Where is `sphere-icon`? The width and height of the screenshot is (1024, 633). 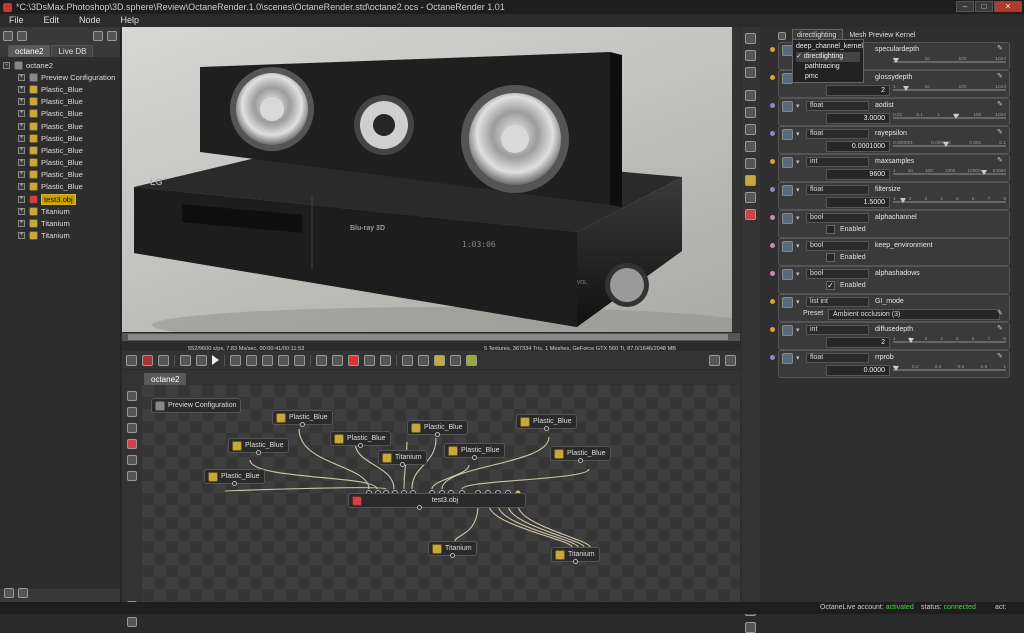 sphere-icon is located at coordinates (321, 360).